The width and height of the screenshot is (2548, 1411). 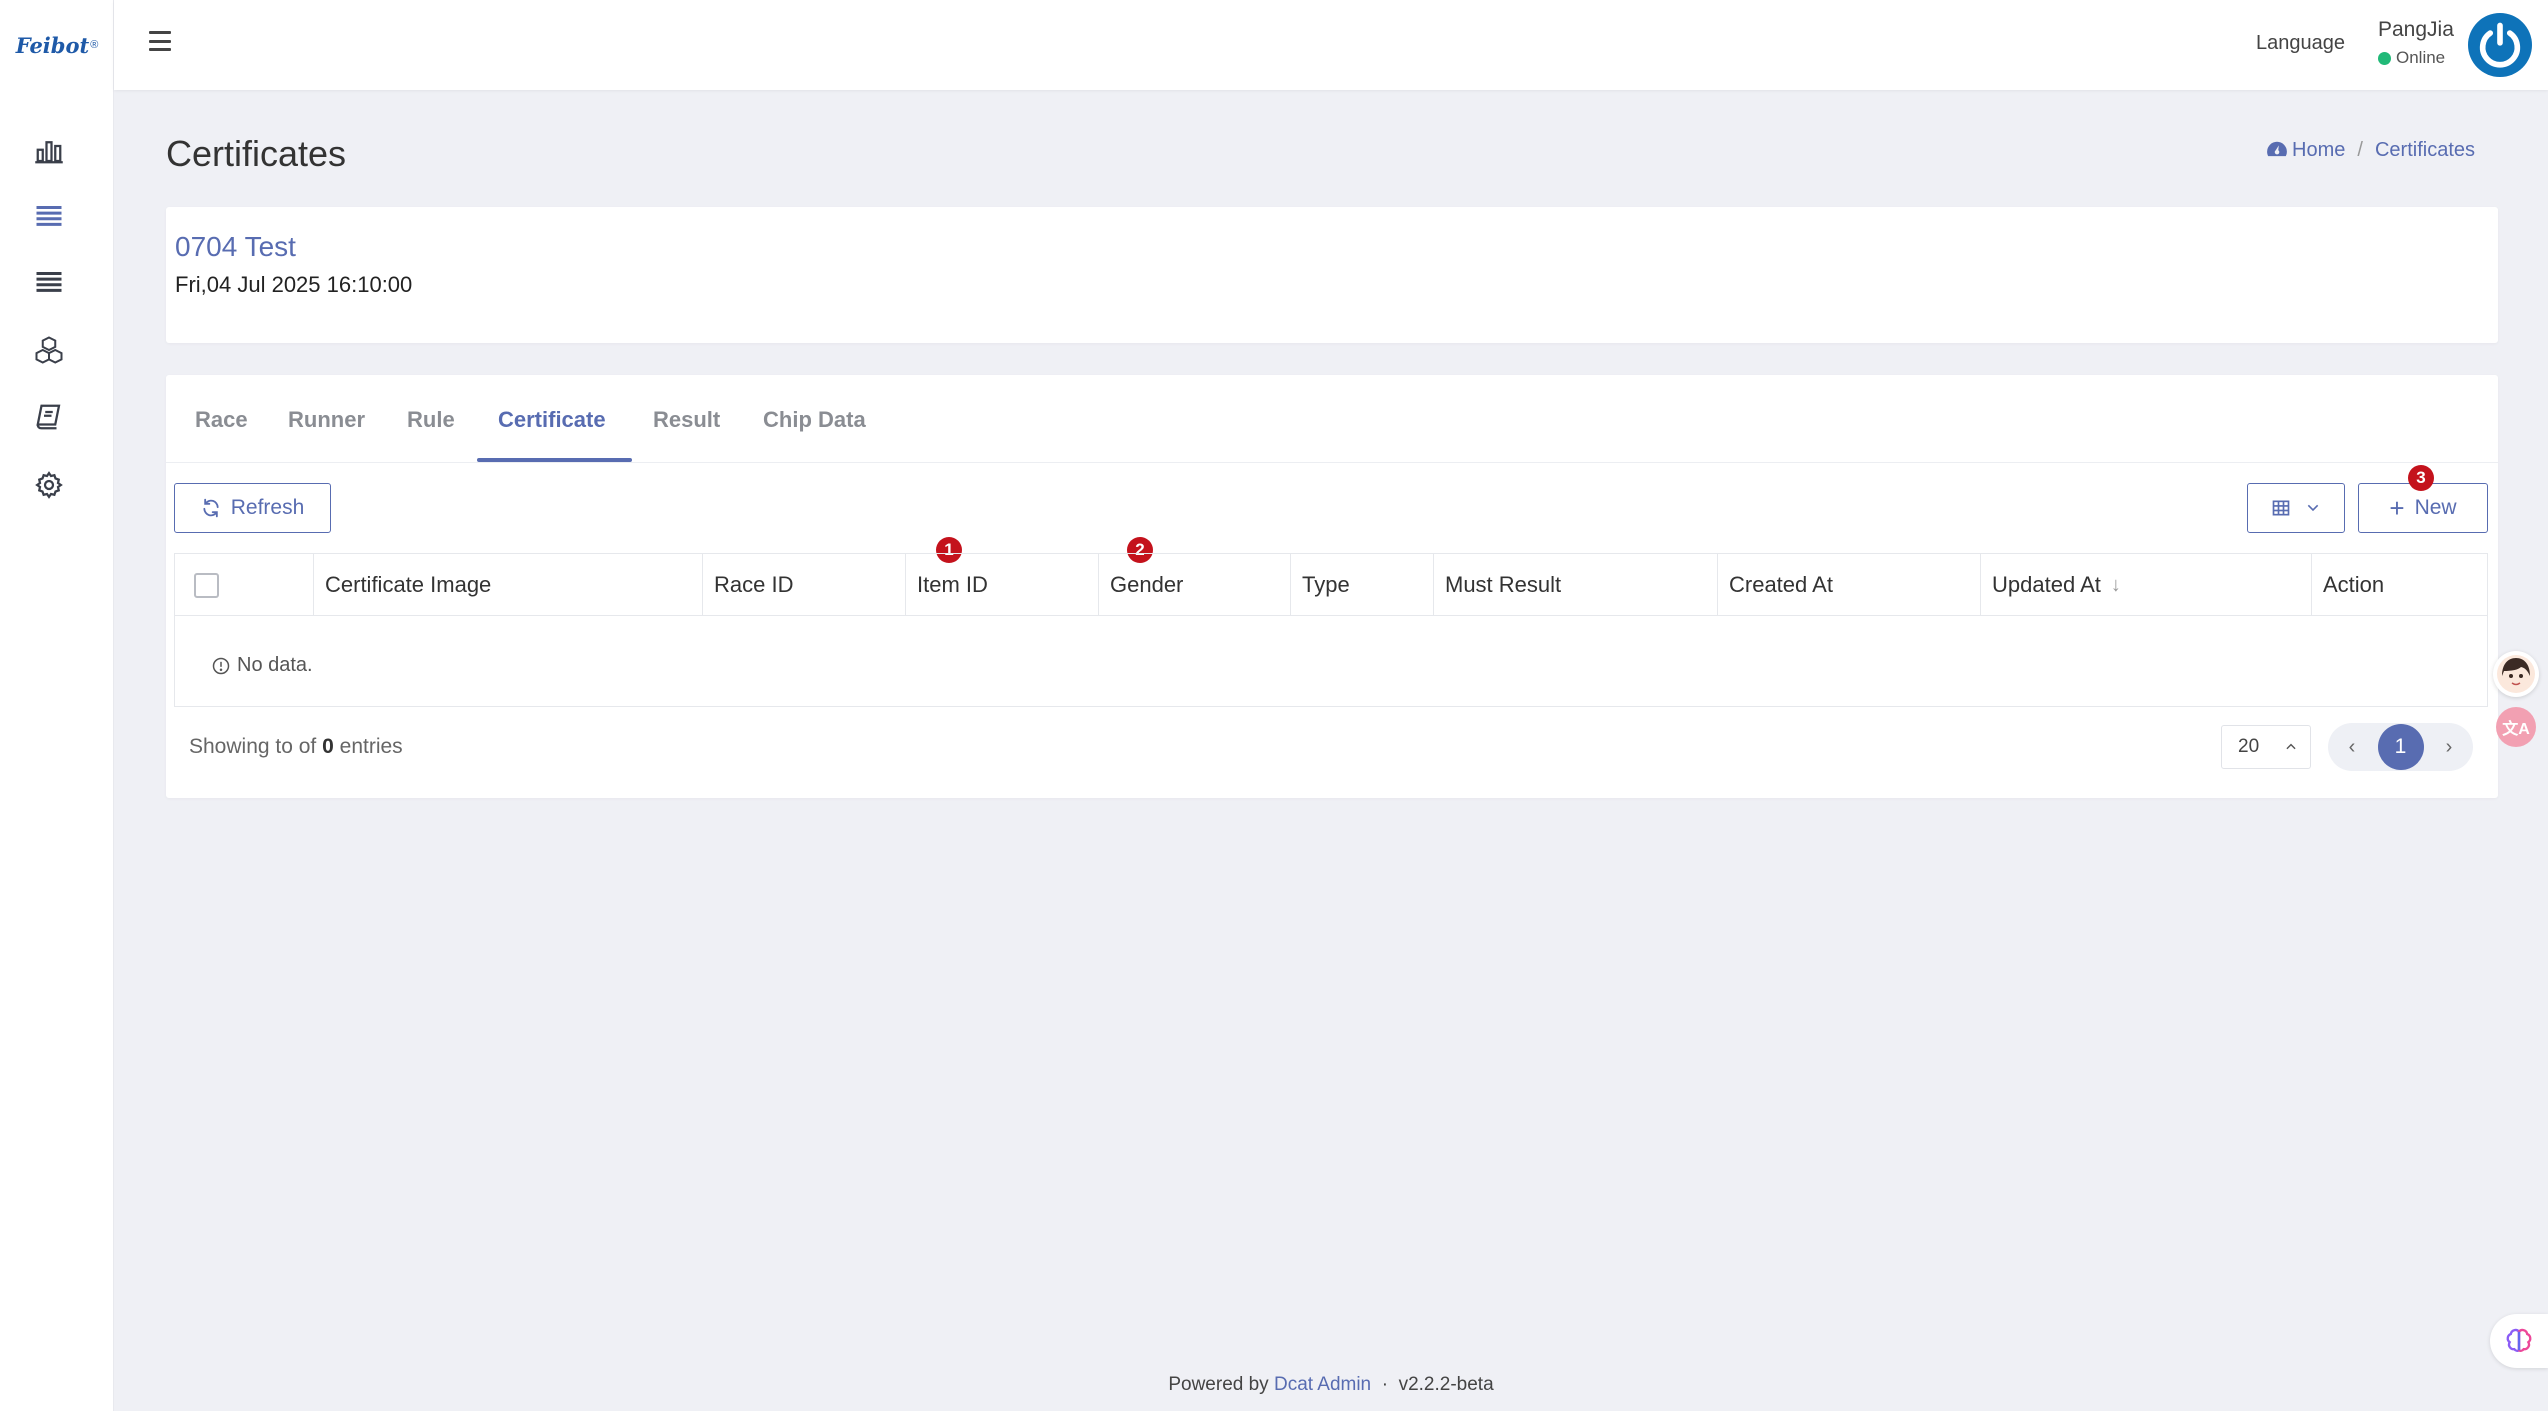 I want to click on race-date: Fri,04 Jul 2025 16:10:00, so click(x=294, y=284).